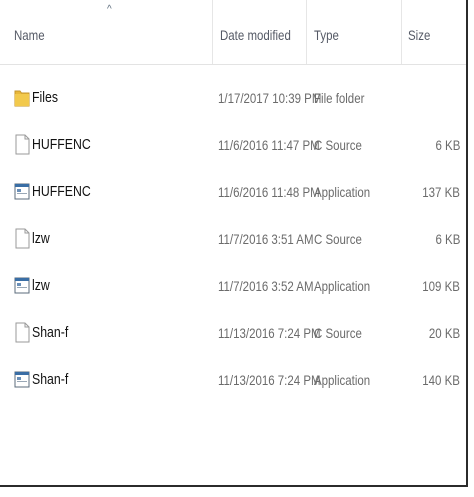 The height and width of the screenshot is (497, 474). I want to click on file-row: Files 1/17/2017 10:39 PM File folder, so click(233, 98).